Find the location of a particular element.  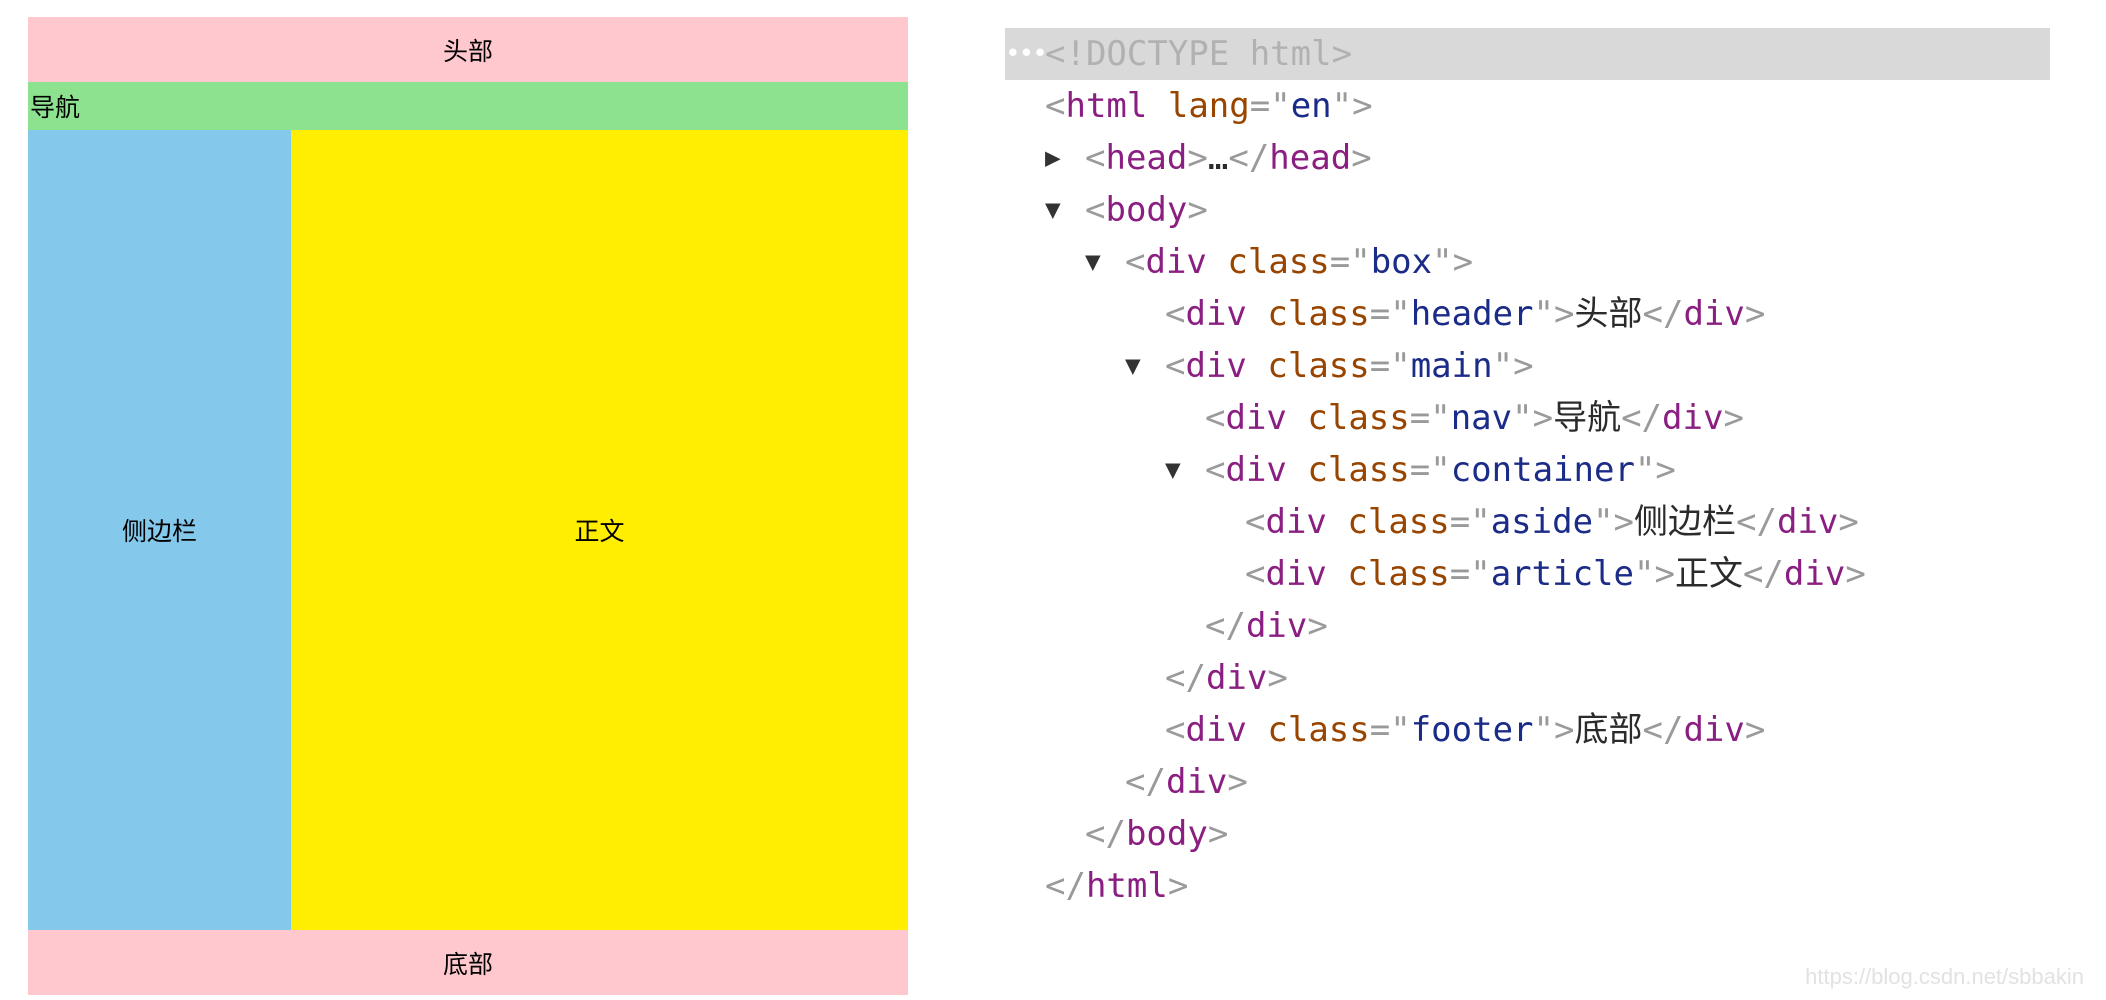

preview-aside: 侧边栏 is located at coordinates (159, 530).